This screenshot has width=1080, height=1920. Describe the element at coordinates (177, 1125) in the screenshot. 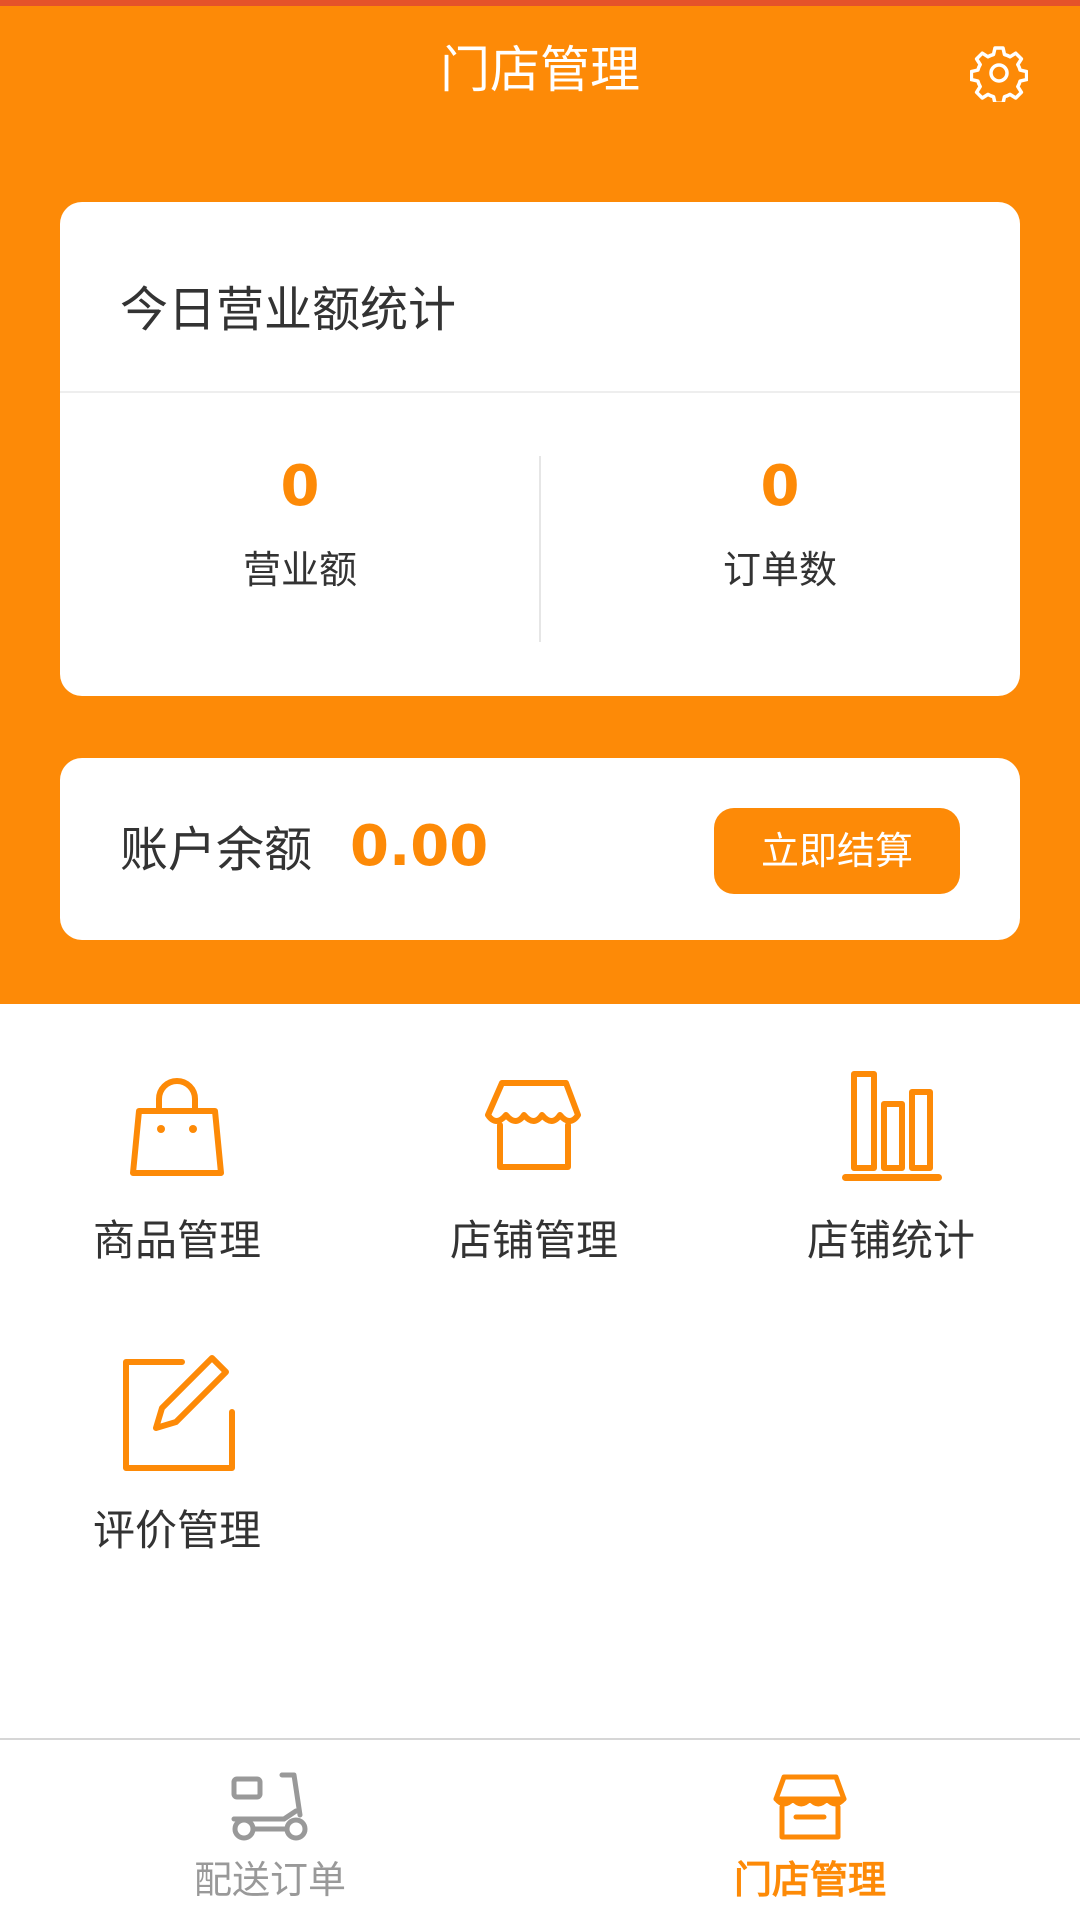

I see `shopping-bag-icon` at that location.